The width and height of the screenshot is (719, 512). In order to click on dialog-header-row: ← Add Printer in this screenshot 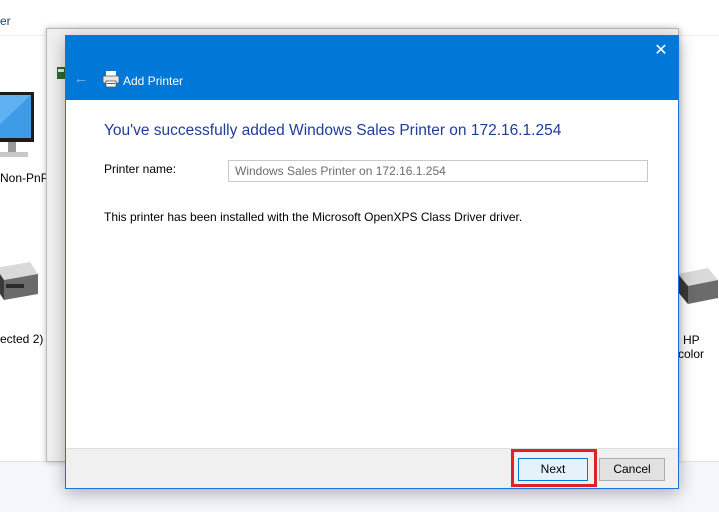, I will do `click(372, 80)`.